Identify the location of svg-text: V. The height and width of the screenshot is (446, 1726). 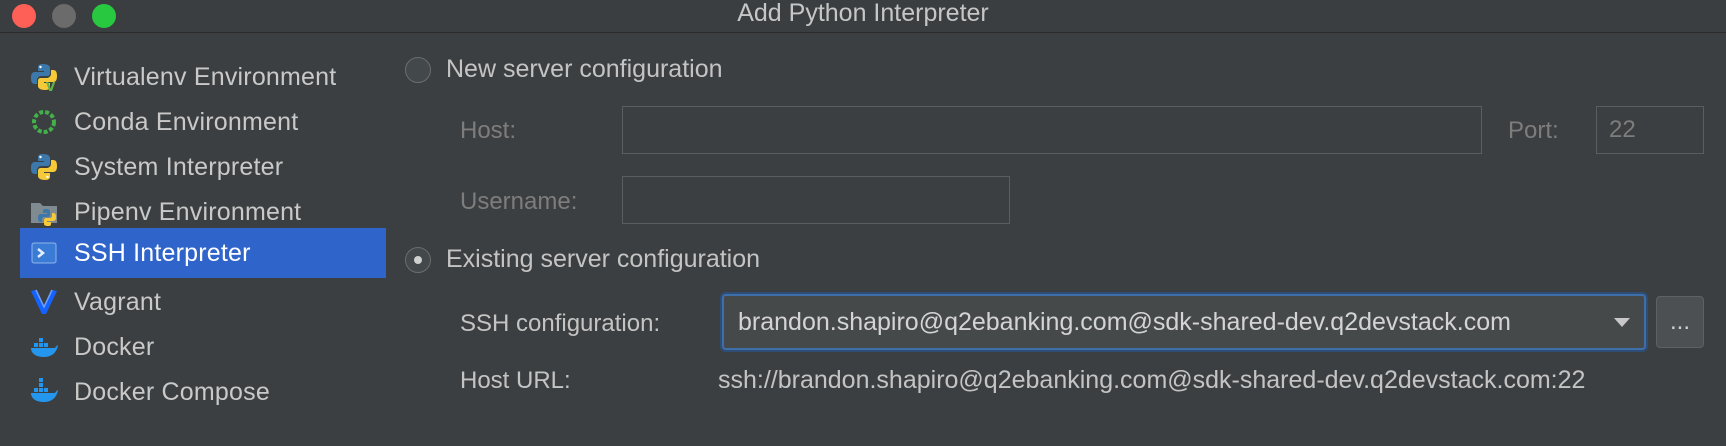
(51, 86).